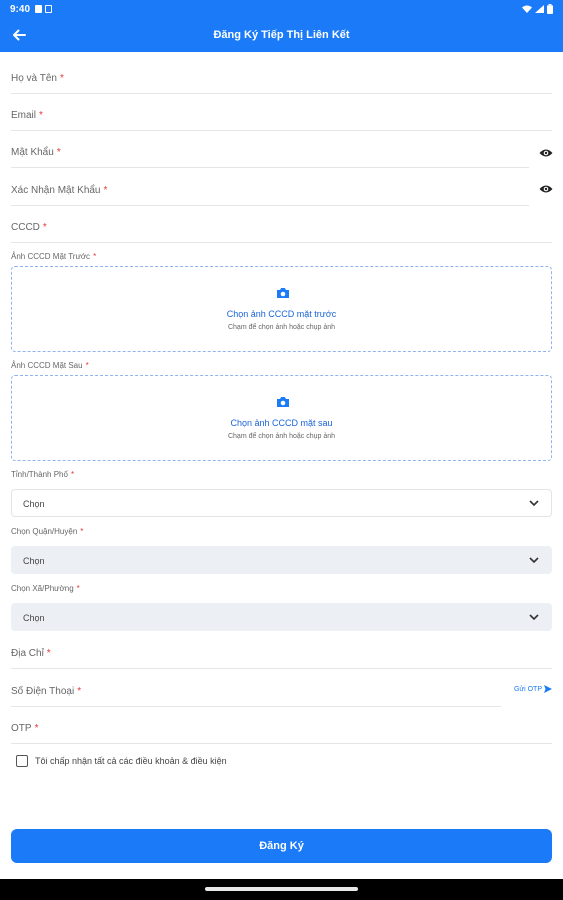 This screenshot has width=563, height=900. What do you see at coordinates (20, 9) in the screenshot?
I see `status-time: 9:40` at bounding box center [20, 9].